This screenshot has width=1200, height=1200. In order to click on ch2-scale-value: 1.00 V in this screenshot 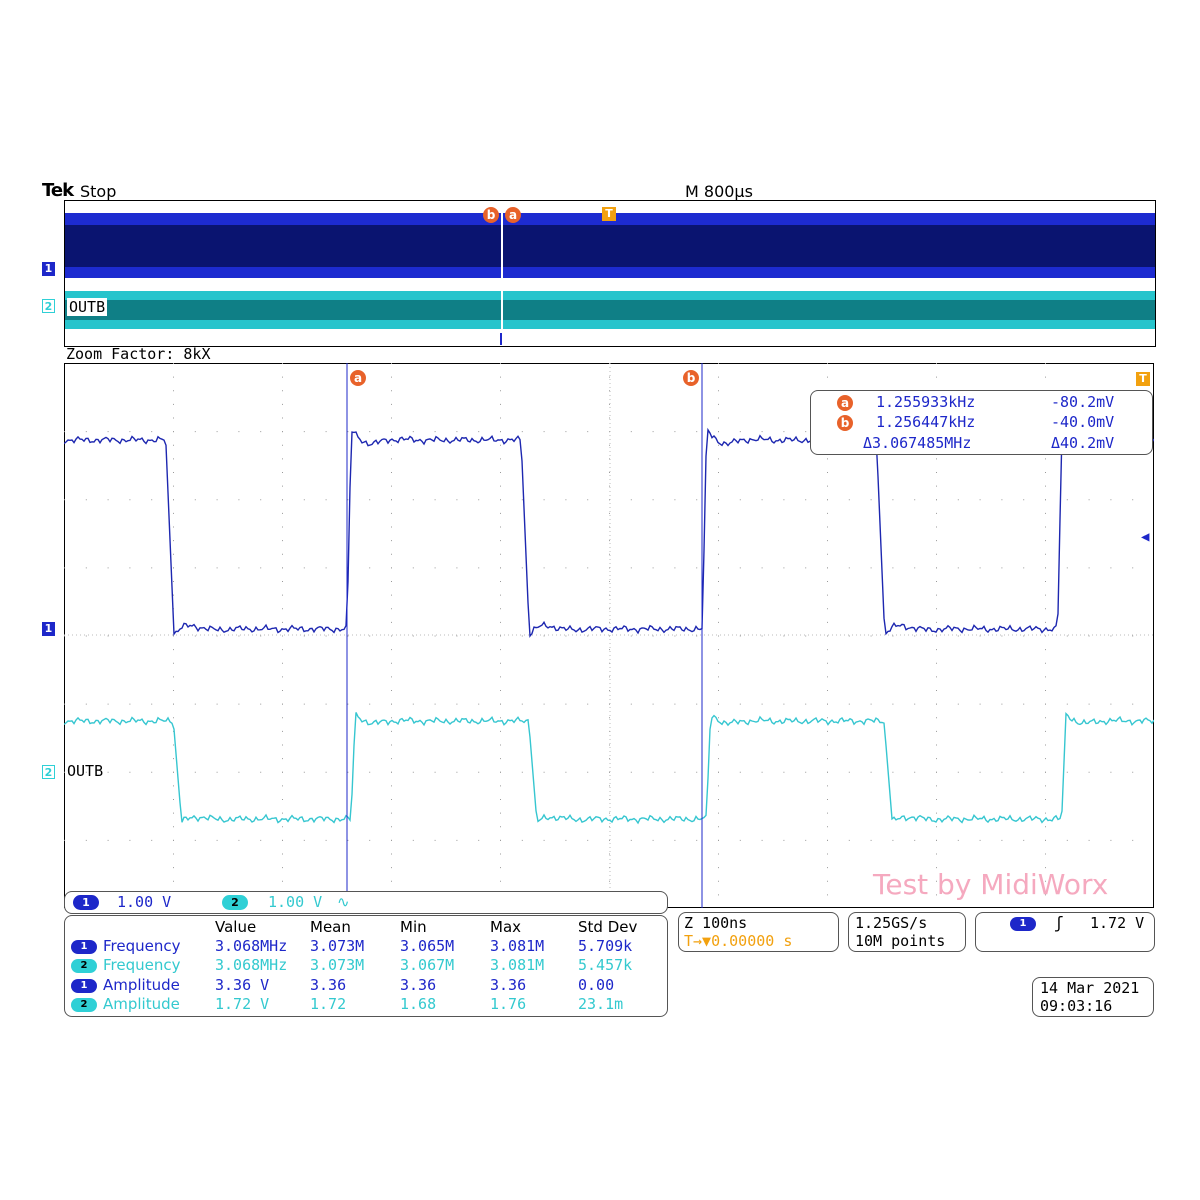, I will do `click(295, 902)`.